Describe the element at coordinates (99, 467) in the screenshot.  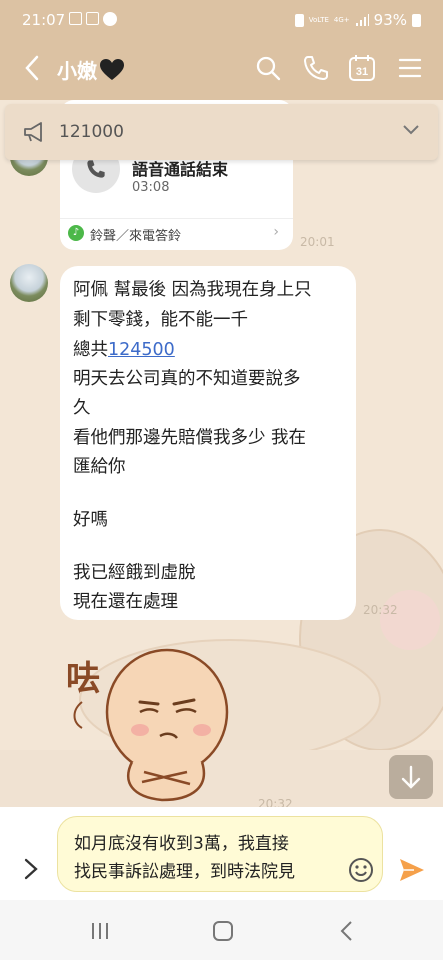
I see `message-line: 匯給你` at that location.